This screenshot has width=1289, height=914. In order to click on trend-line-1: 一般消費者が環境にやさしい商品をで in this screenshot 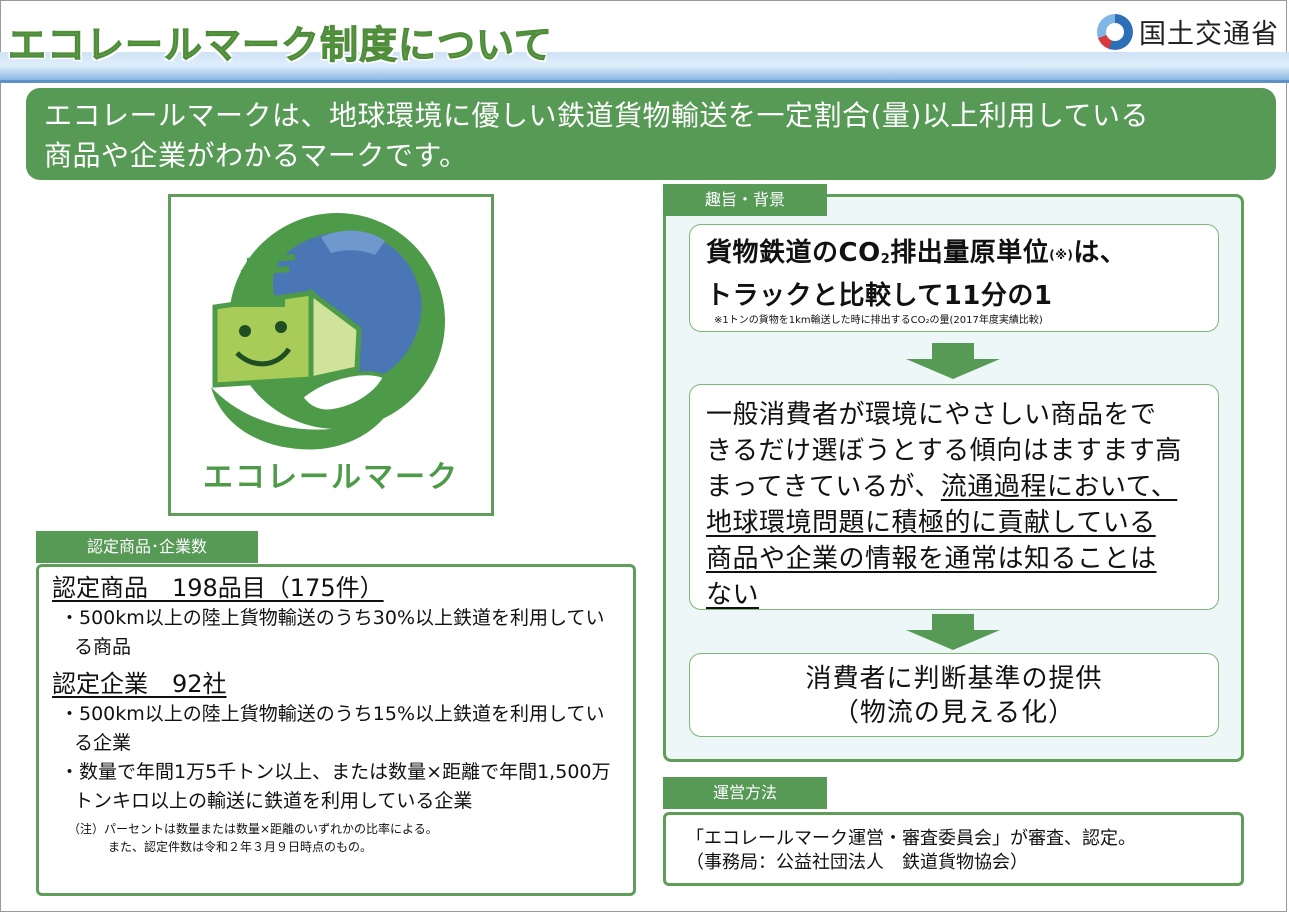, I will do `click(931, 415)`.